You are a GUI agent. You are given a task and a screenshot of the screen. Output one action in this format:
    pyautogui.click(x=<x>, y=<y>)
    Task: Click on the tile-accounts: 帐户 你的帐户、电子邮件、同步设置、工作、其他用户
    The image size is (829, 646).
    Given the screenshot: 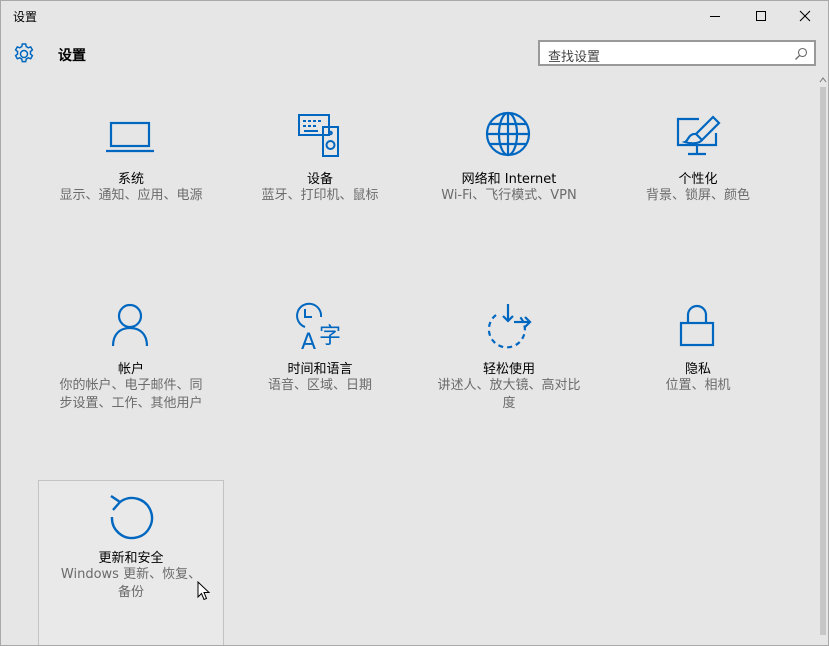 What is the action you would take?
    pyautogui.click(x=131, y=376)
    